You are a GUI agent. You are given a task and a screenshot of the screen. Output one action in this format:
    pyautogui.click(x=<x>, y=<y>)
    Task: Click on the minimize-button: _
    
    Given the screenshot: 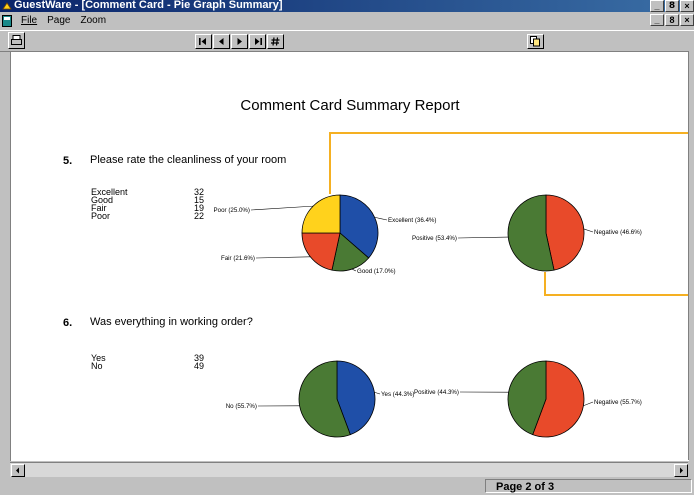 What is the action you would take?
    pyautogui.click(x=657, y=6)
    